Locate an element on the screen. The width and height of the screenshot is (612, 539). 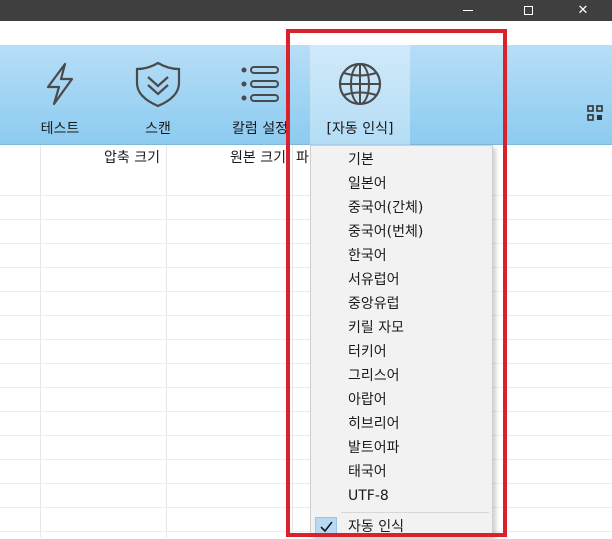
menu-item-label: 중국어(간체) is located at coordinates (386, 208).